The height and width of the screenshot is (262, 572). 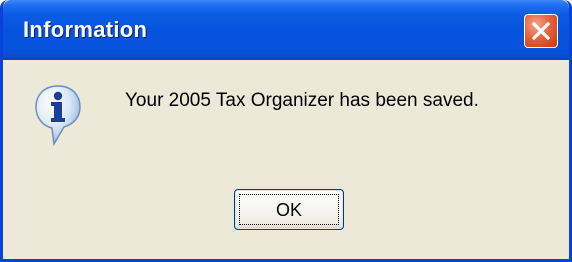 I want to click on ok-button-label: OK, so click(x=288, y=210).